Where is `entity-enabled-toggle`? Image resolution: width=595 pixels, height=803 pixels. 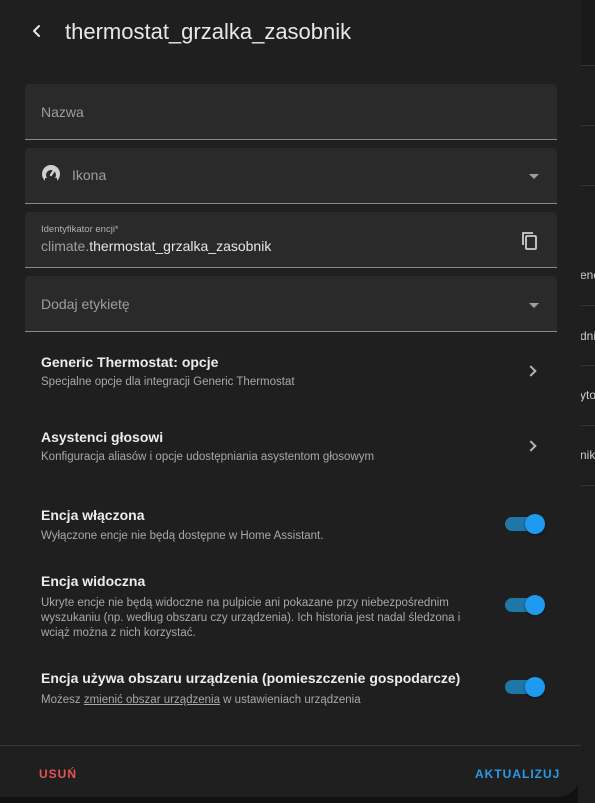
entity-enabled-toggle is located at coordinates (525, 524).